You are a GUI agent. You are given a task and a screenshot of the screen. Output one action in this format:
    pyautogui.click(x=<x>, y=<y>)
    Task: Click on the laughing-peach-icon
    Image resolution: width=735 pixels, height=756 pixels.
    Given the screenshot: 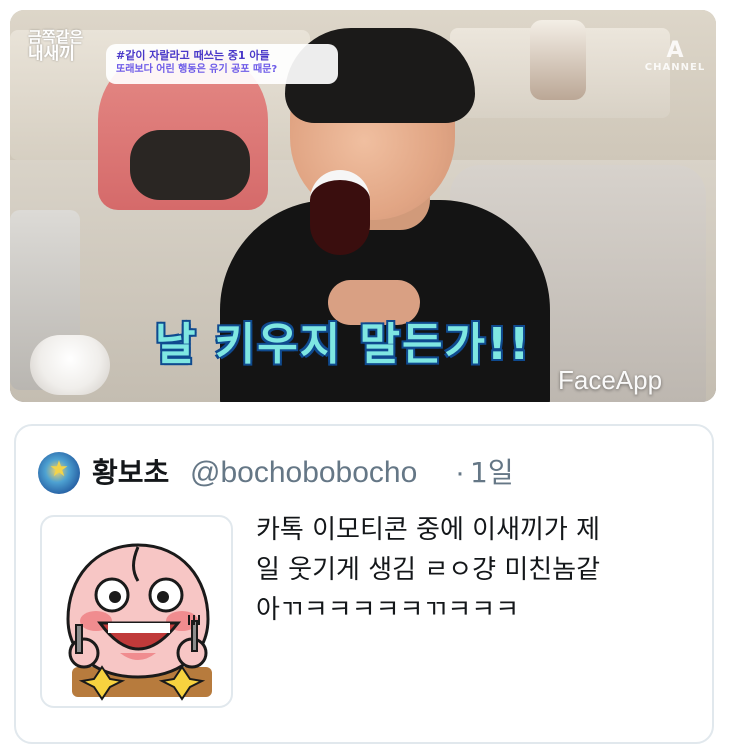 What is the action you would take?
    pyautogui.click(x=139, y=622)
    